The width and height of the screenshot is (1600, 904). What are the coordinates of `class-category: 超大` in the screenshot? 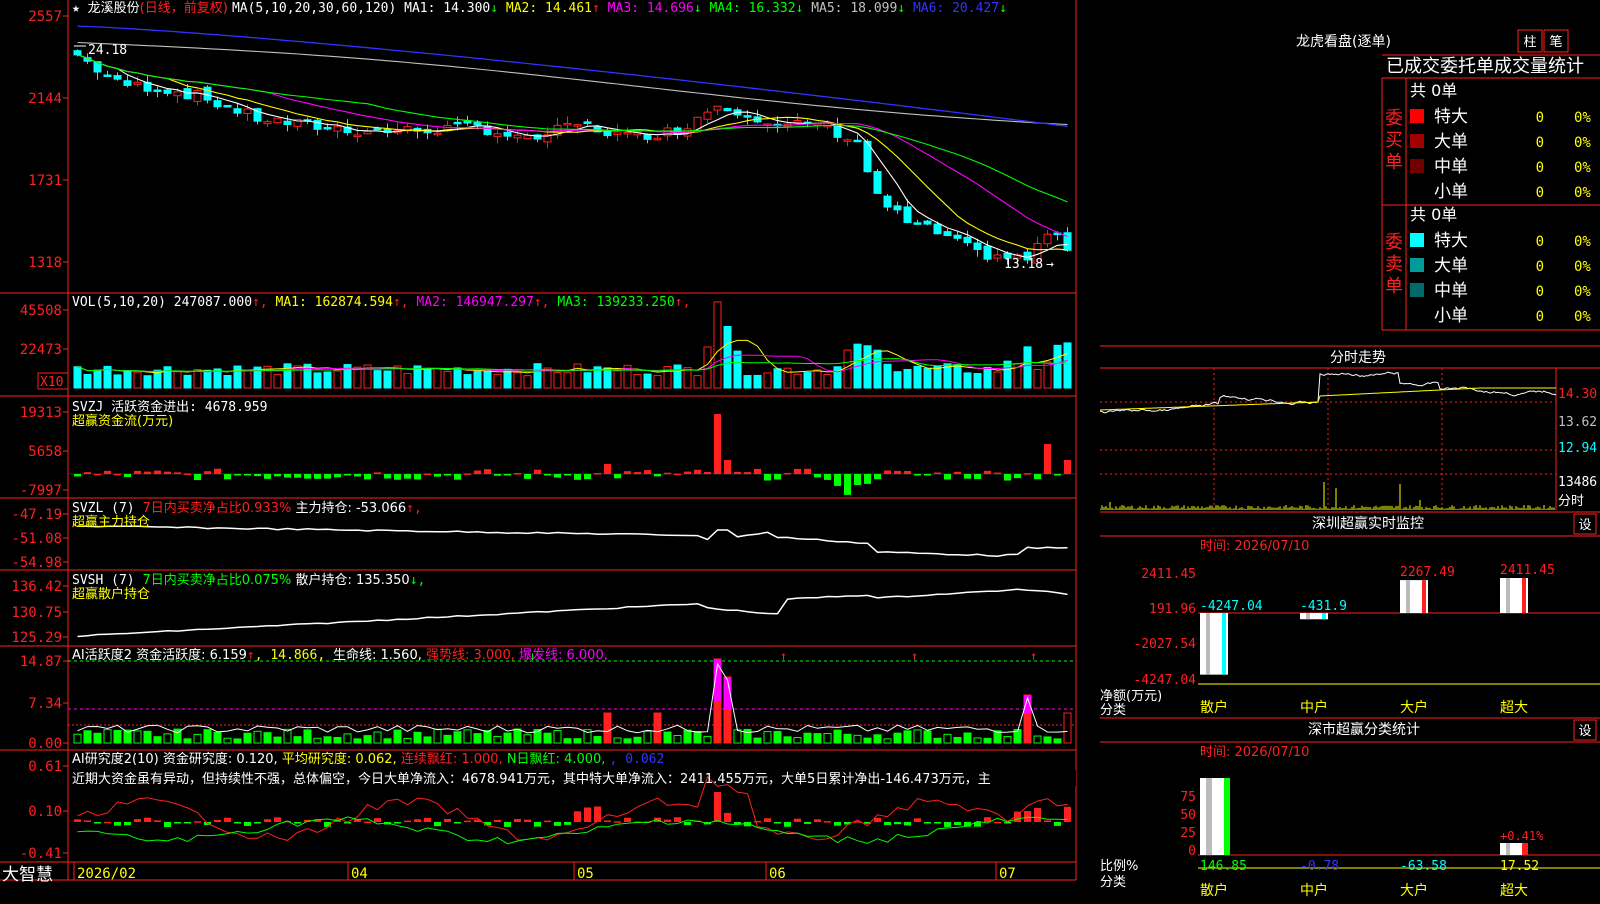 It's located at (1514, 891).